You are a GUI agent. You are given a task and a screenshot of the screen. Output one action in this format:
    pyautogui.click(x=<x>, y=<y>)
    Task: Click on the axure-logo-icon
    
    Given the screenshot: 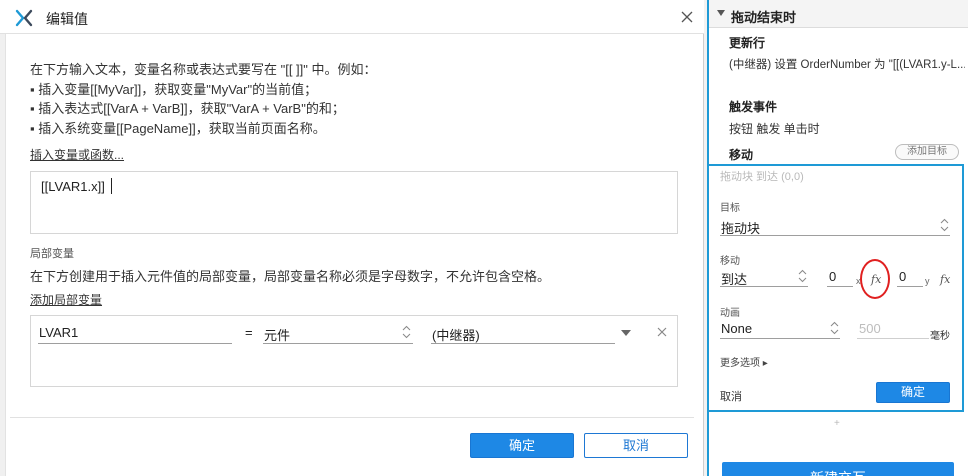 What is the action you would take?
    pyautogui.click(x=24, y=18)
    